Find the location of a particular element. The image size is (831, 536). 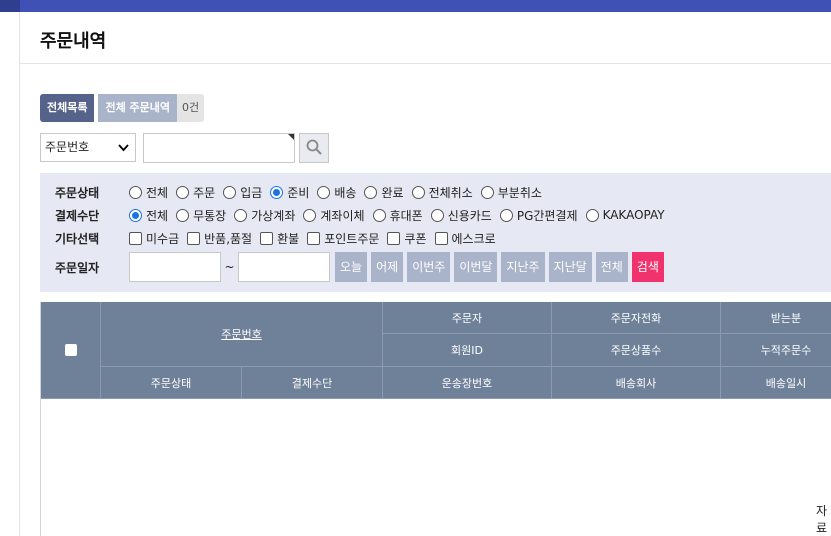

search-input is located at coordinates (219, 148).